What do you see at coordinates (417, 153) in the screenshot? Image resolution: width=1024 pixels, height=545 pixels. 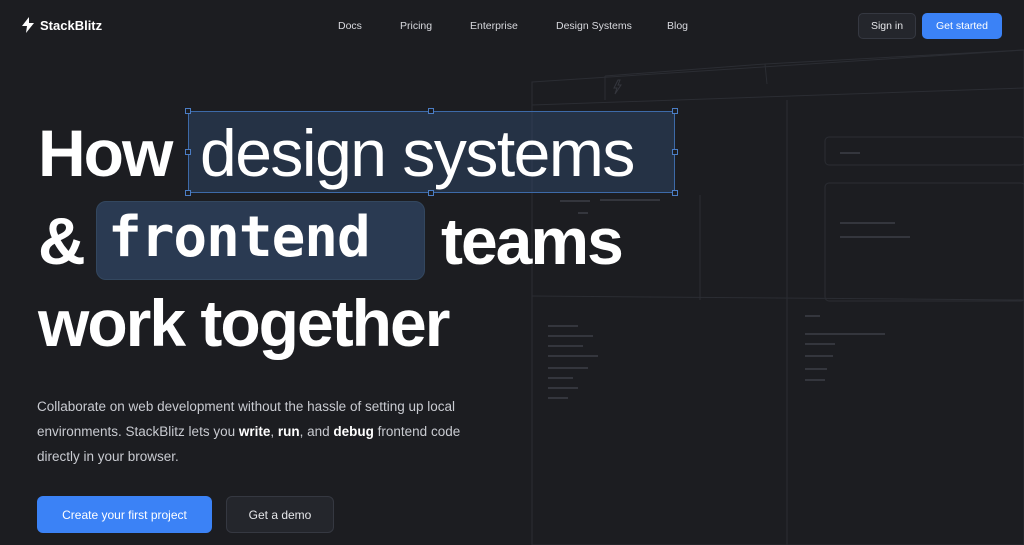 I see `headline-design-systems: design systems` at bounding box center [417, 153].